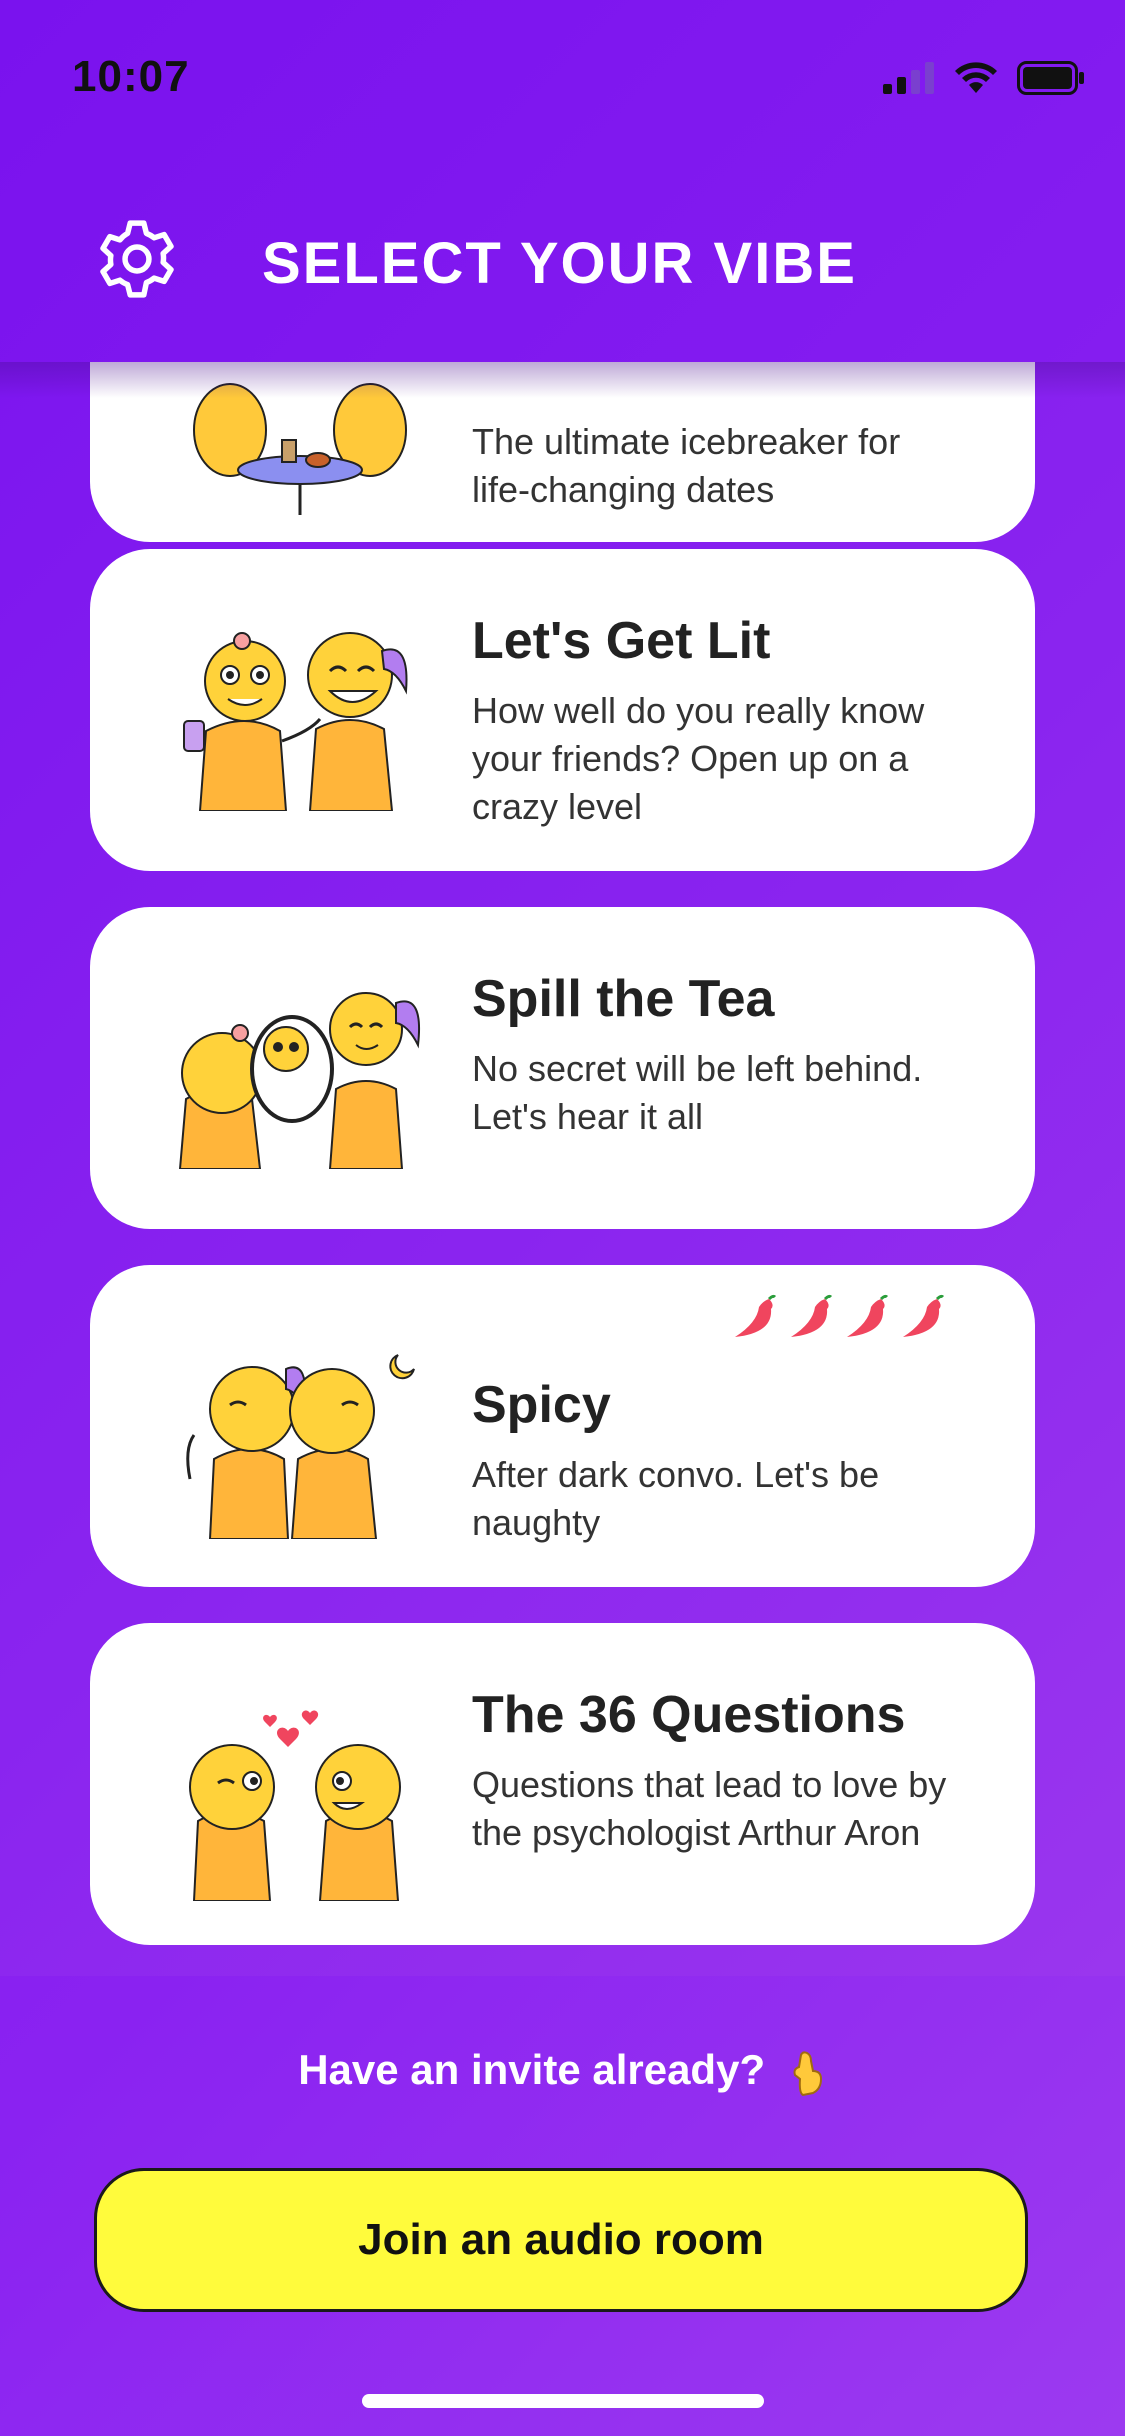  I want to click on couple-at-cafe-table-illustration, so click(300, 449).